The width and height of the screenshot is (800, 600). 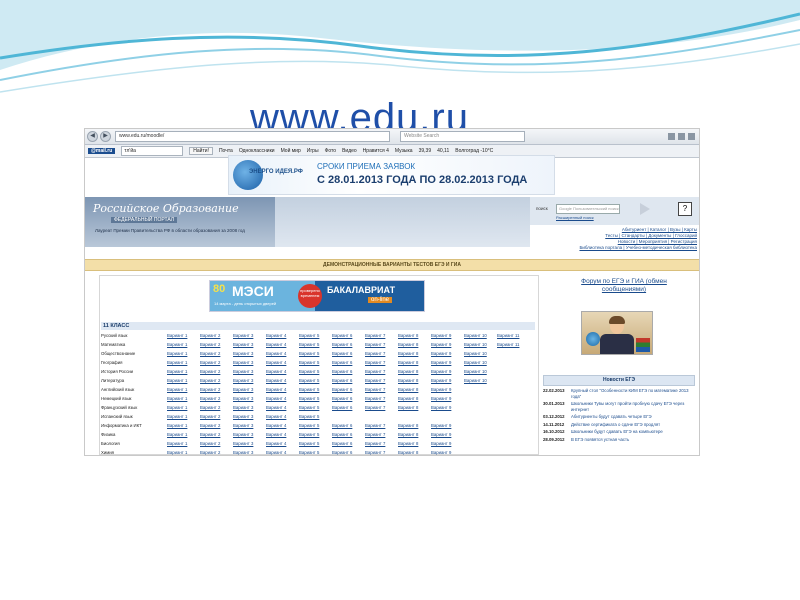 I want to click on news-link: Абитуриенты будут сдавать четыре ЕГЭ, so click(x=611, y=417).